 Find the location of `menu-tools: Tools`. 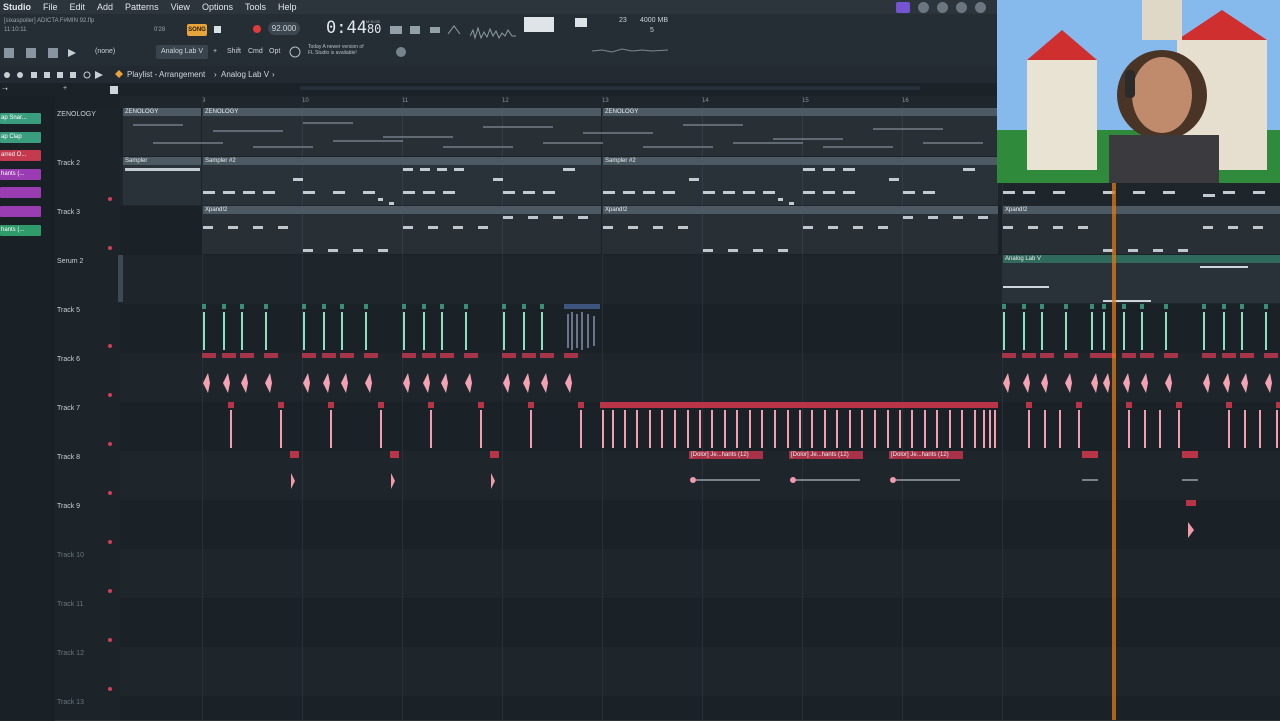

menu-tools: Tools is located at coordinates (255, 7).